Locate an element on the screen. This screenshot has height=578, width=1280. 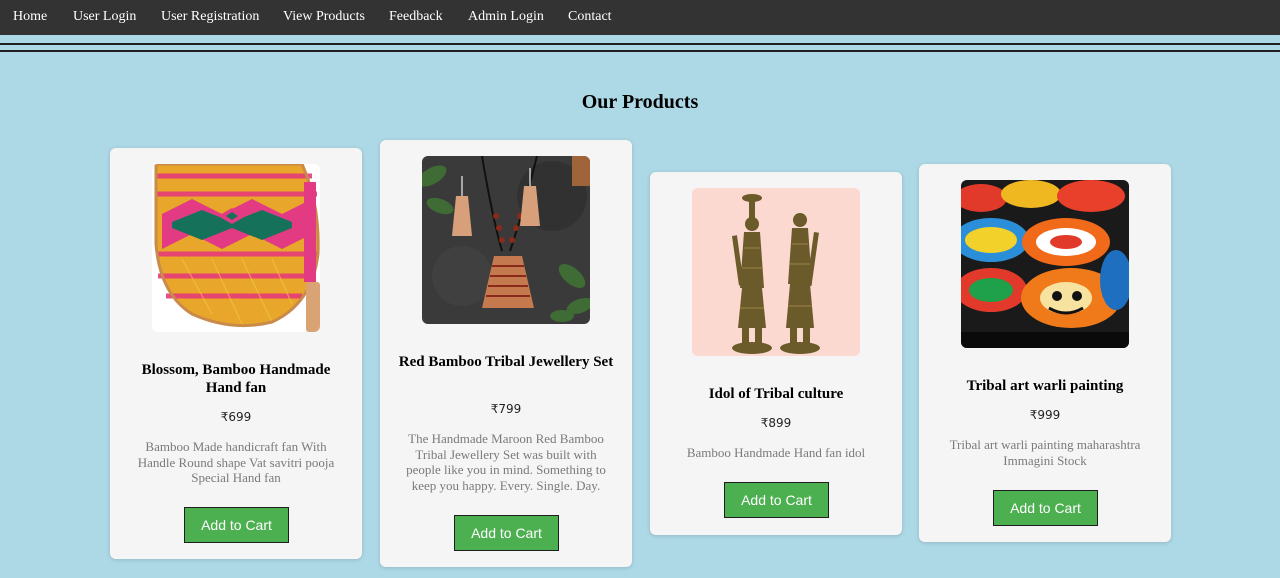
painted-boxes-image is located at coordinates (1045, 264).